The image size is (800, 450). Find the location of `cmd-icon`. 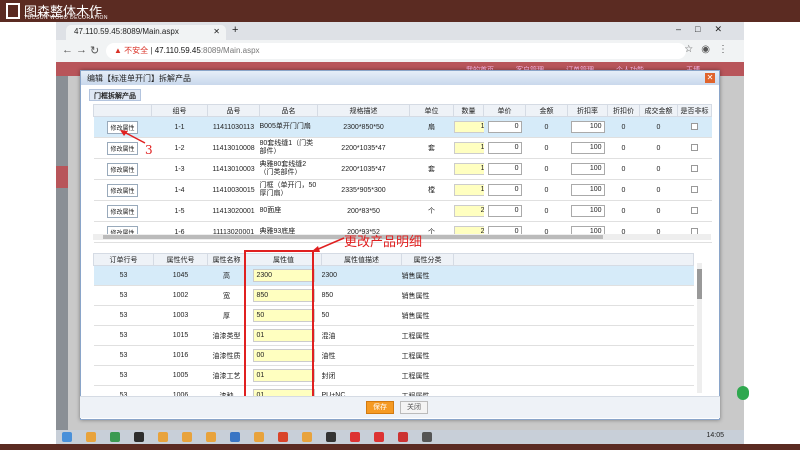

cmd-icon is located at coordinates (331, 437).